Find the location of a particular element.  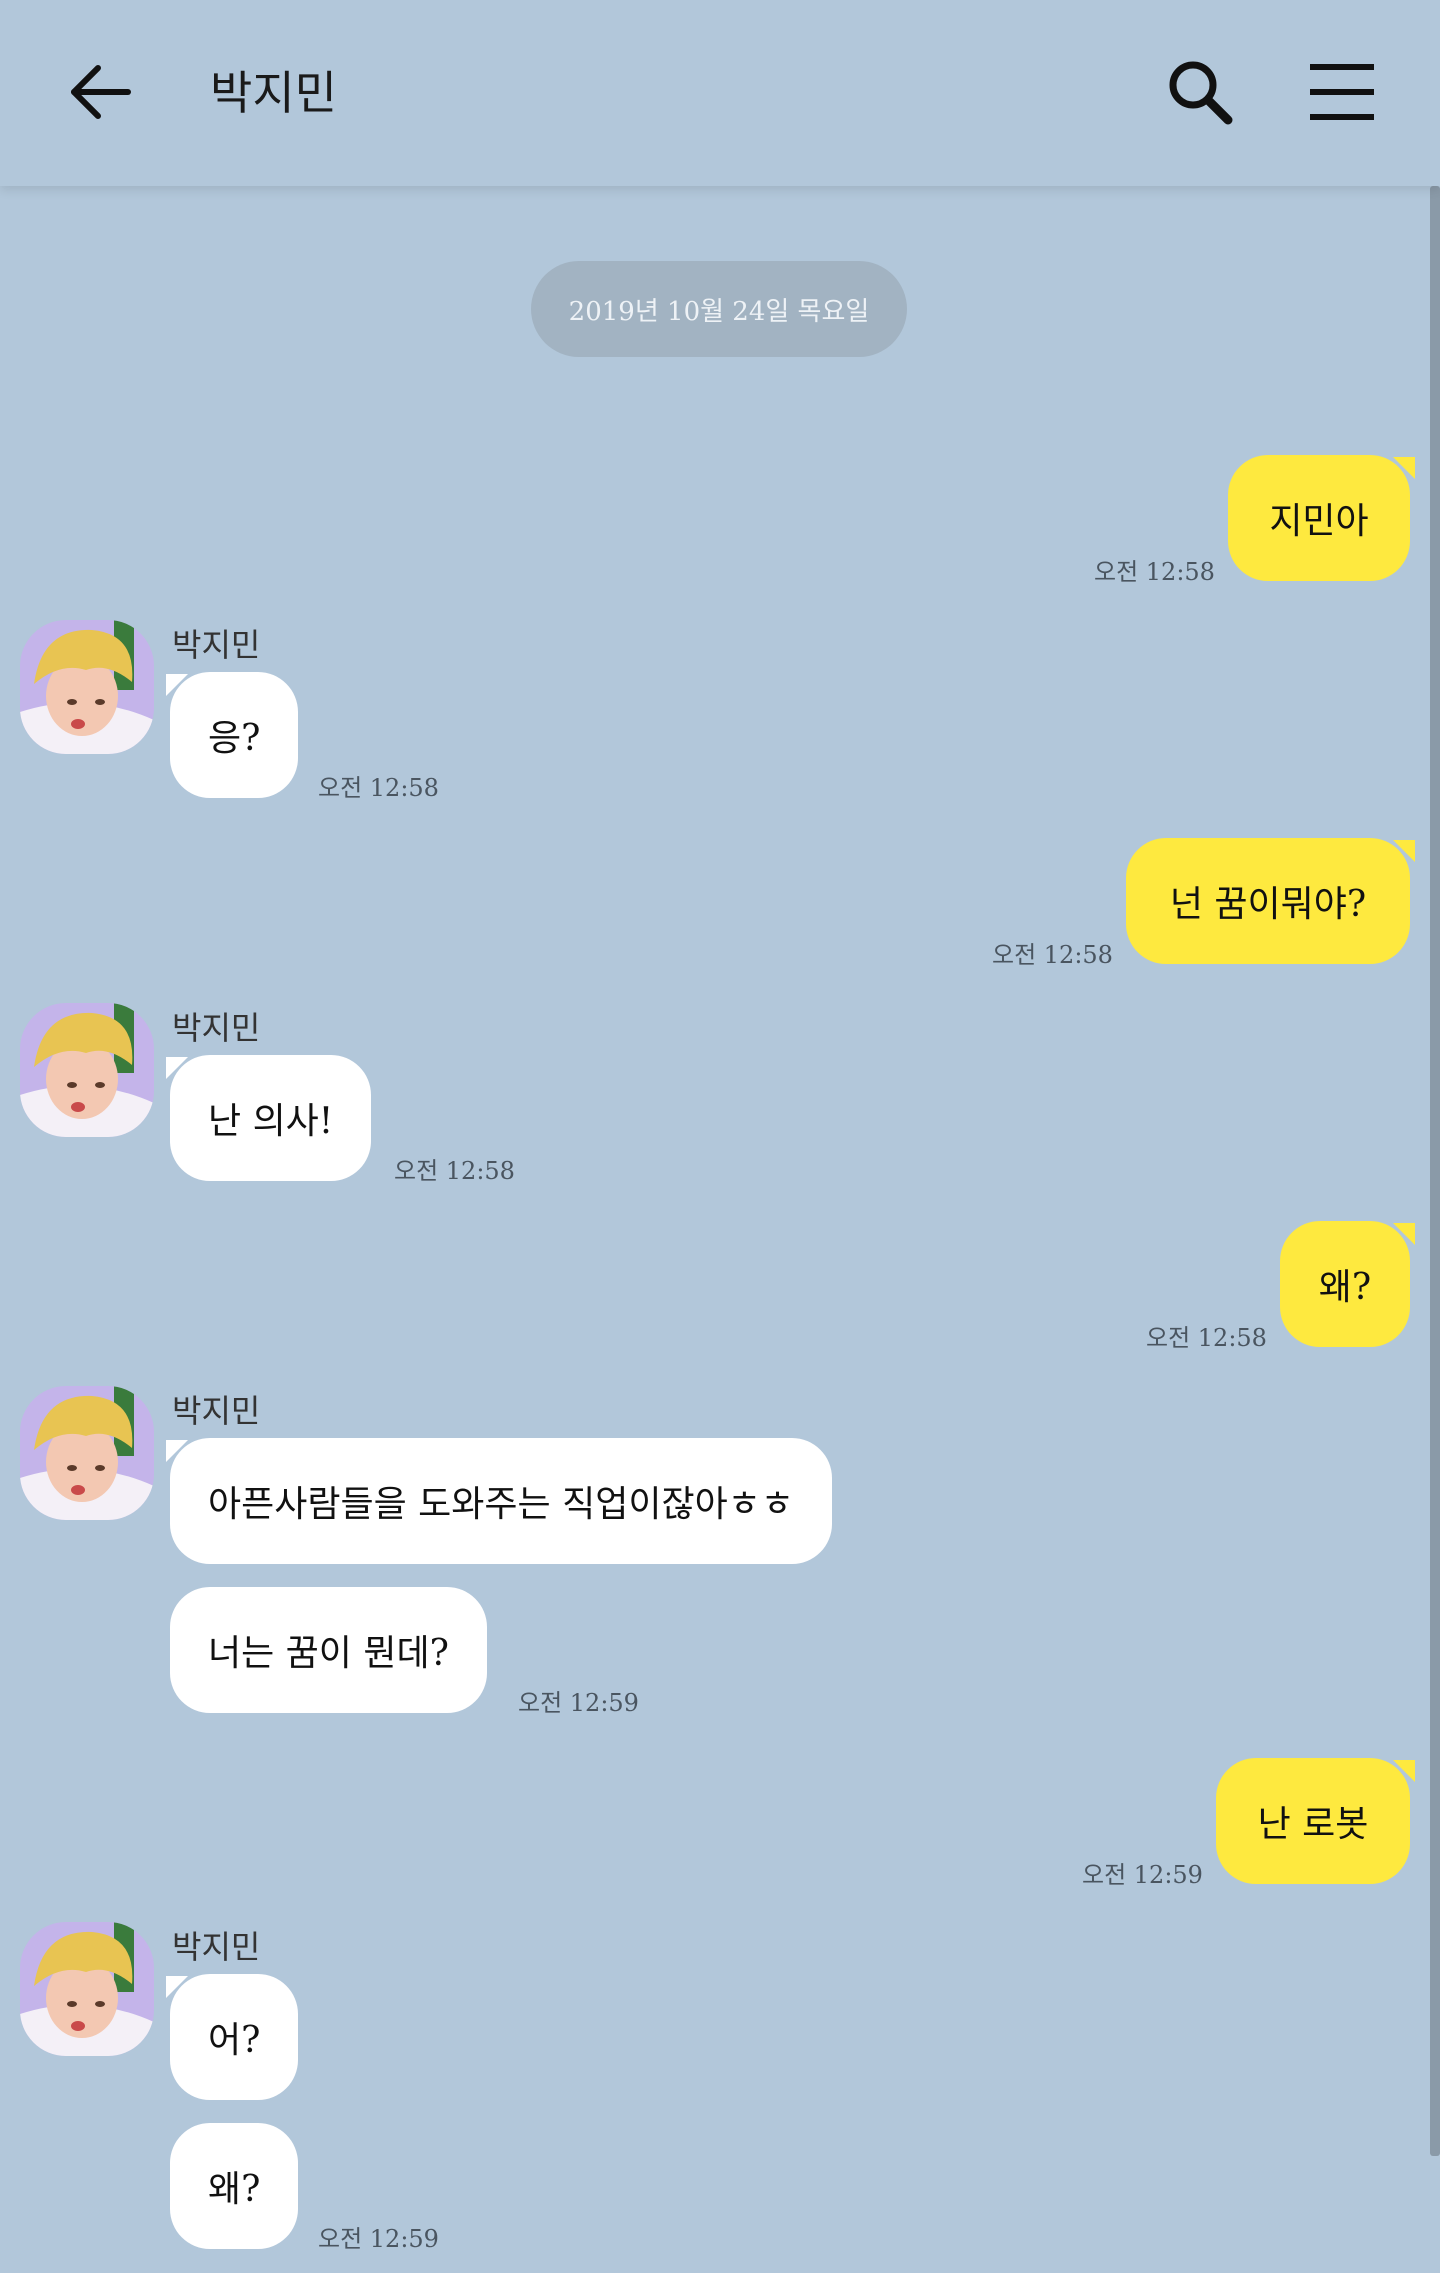

arrow-left-icon is located at coordinates (101, 92).